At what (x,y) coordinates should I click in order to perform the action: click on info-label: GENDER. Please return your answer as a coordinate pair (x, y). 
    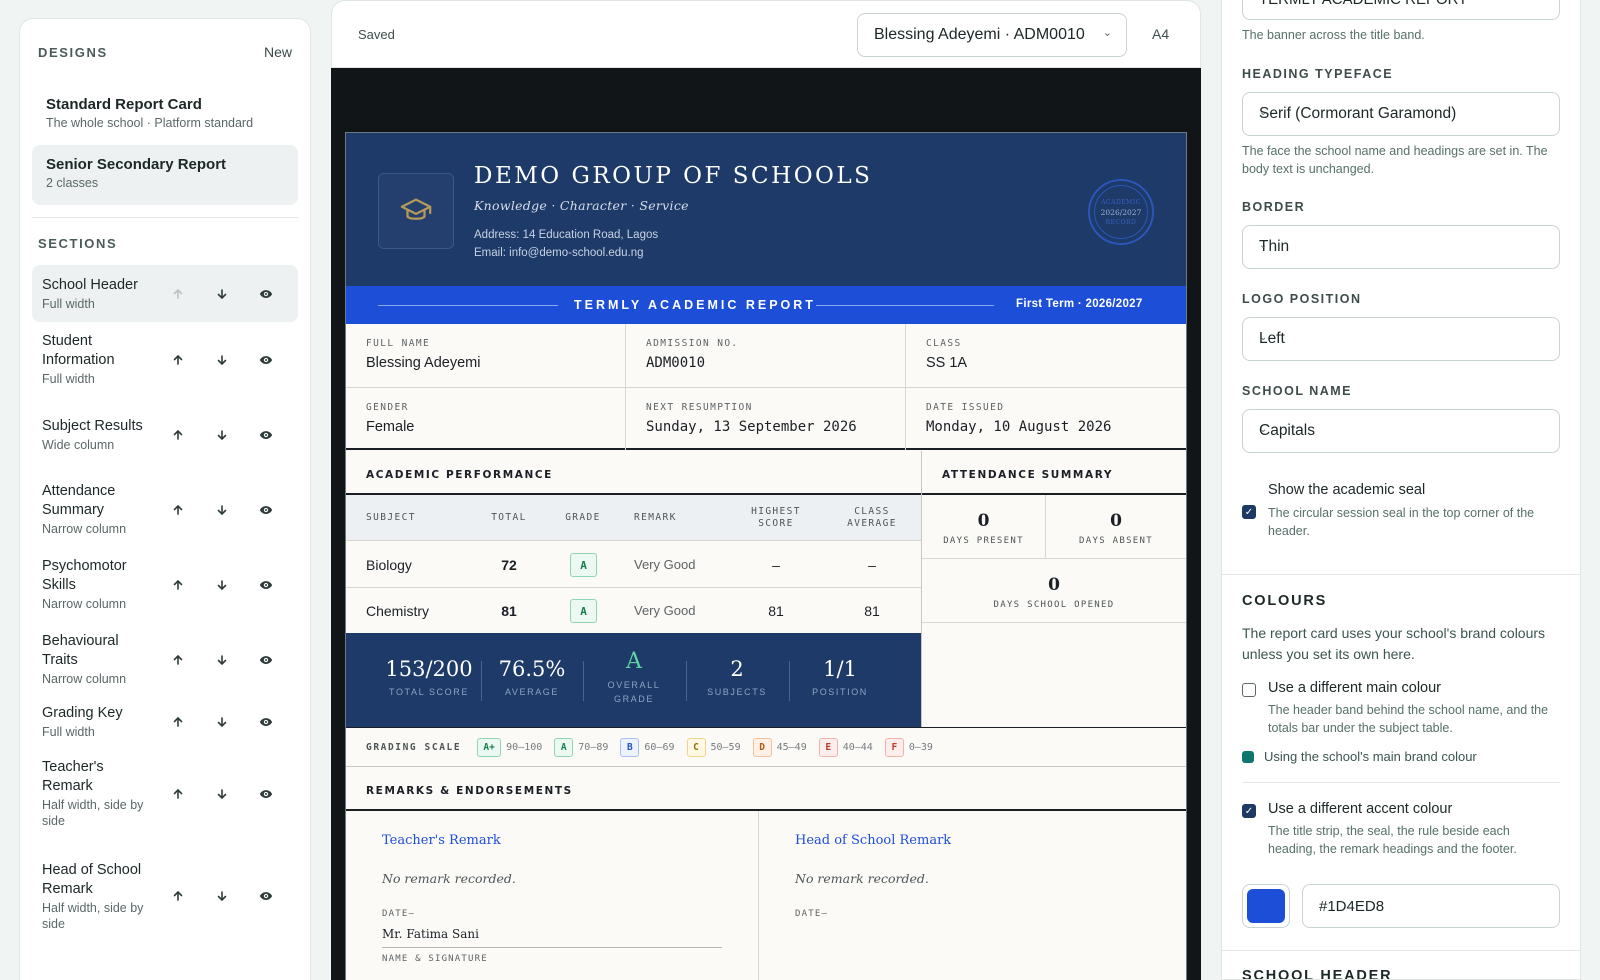
    Looking at the image, I should click on (387, 407).